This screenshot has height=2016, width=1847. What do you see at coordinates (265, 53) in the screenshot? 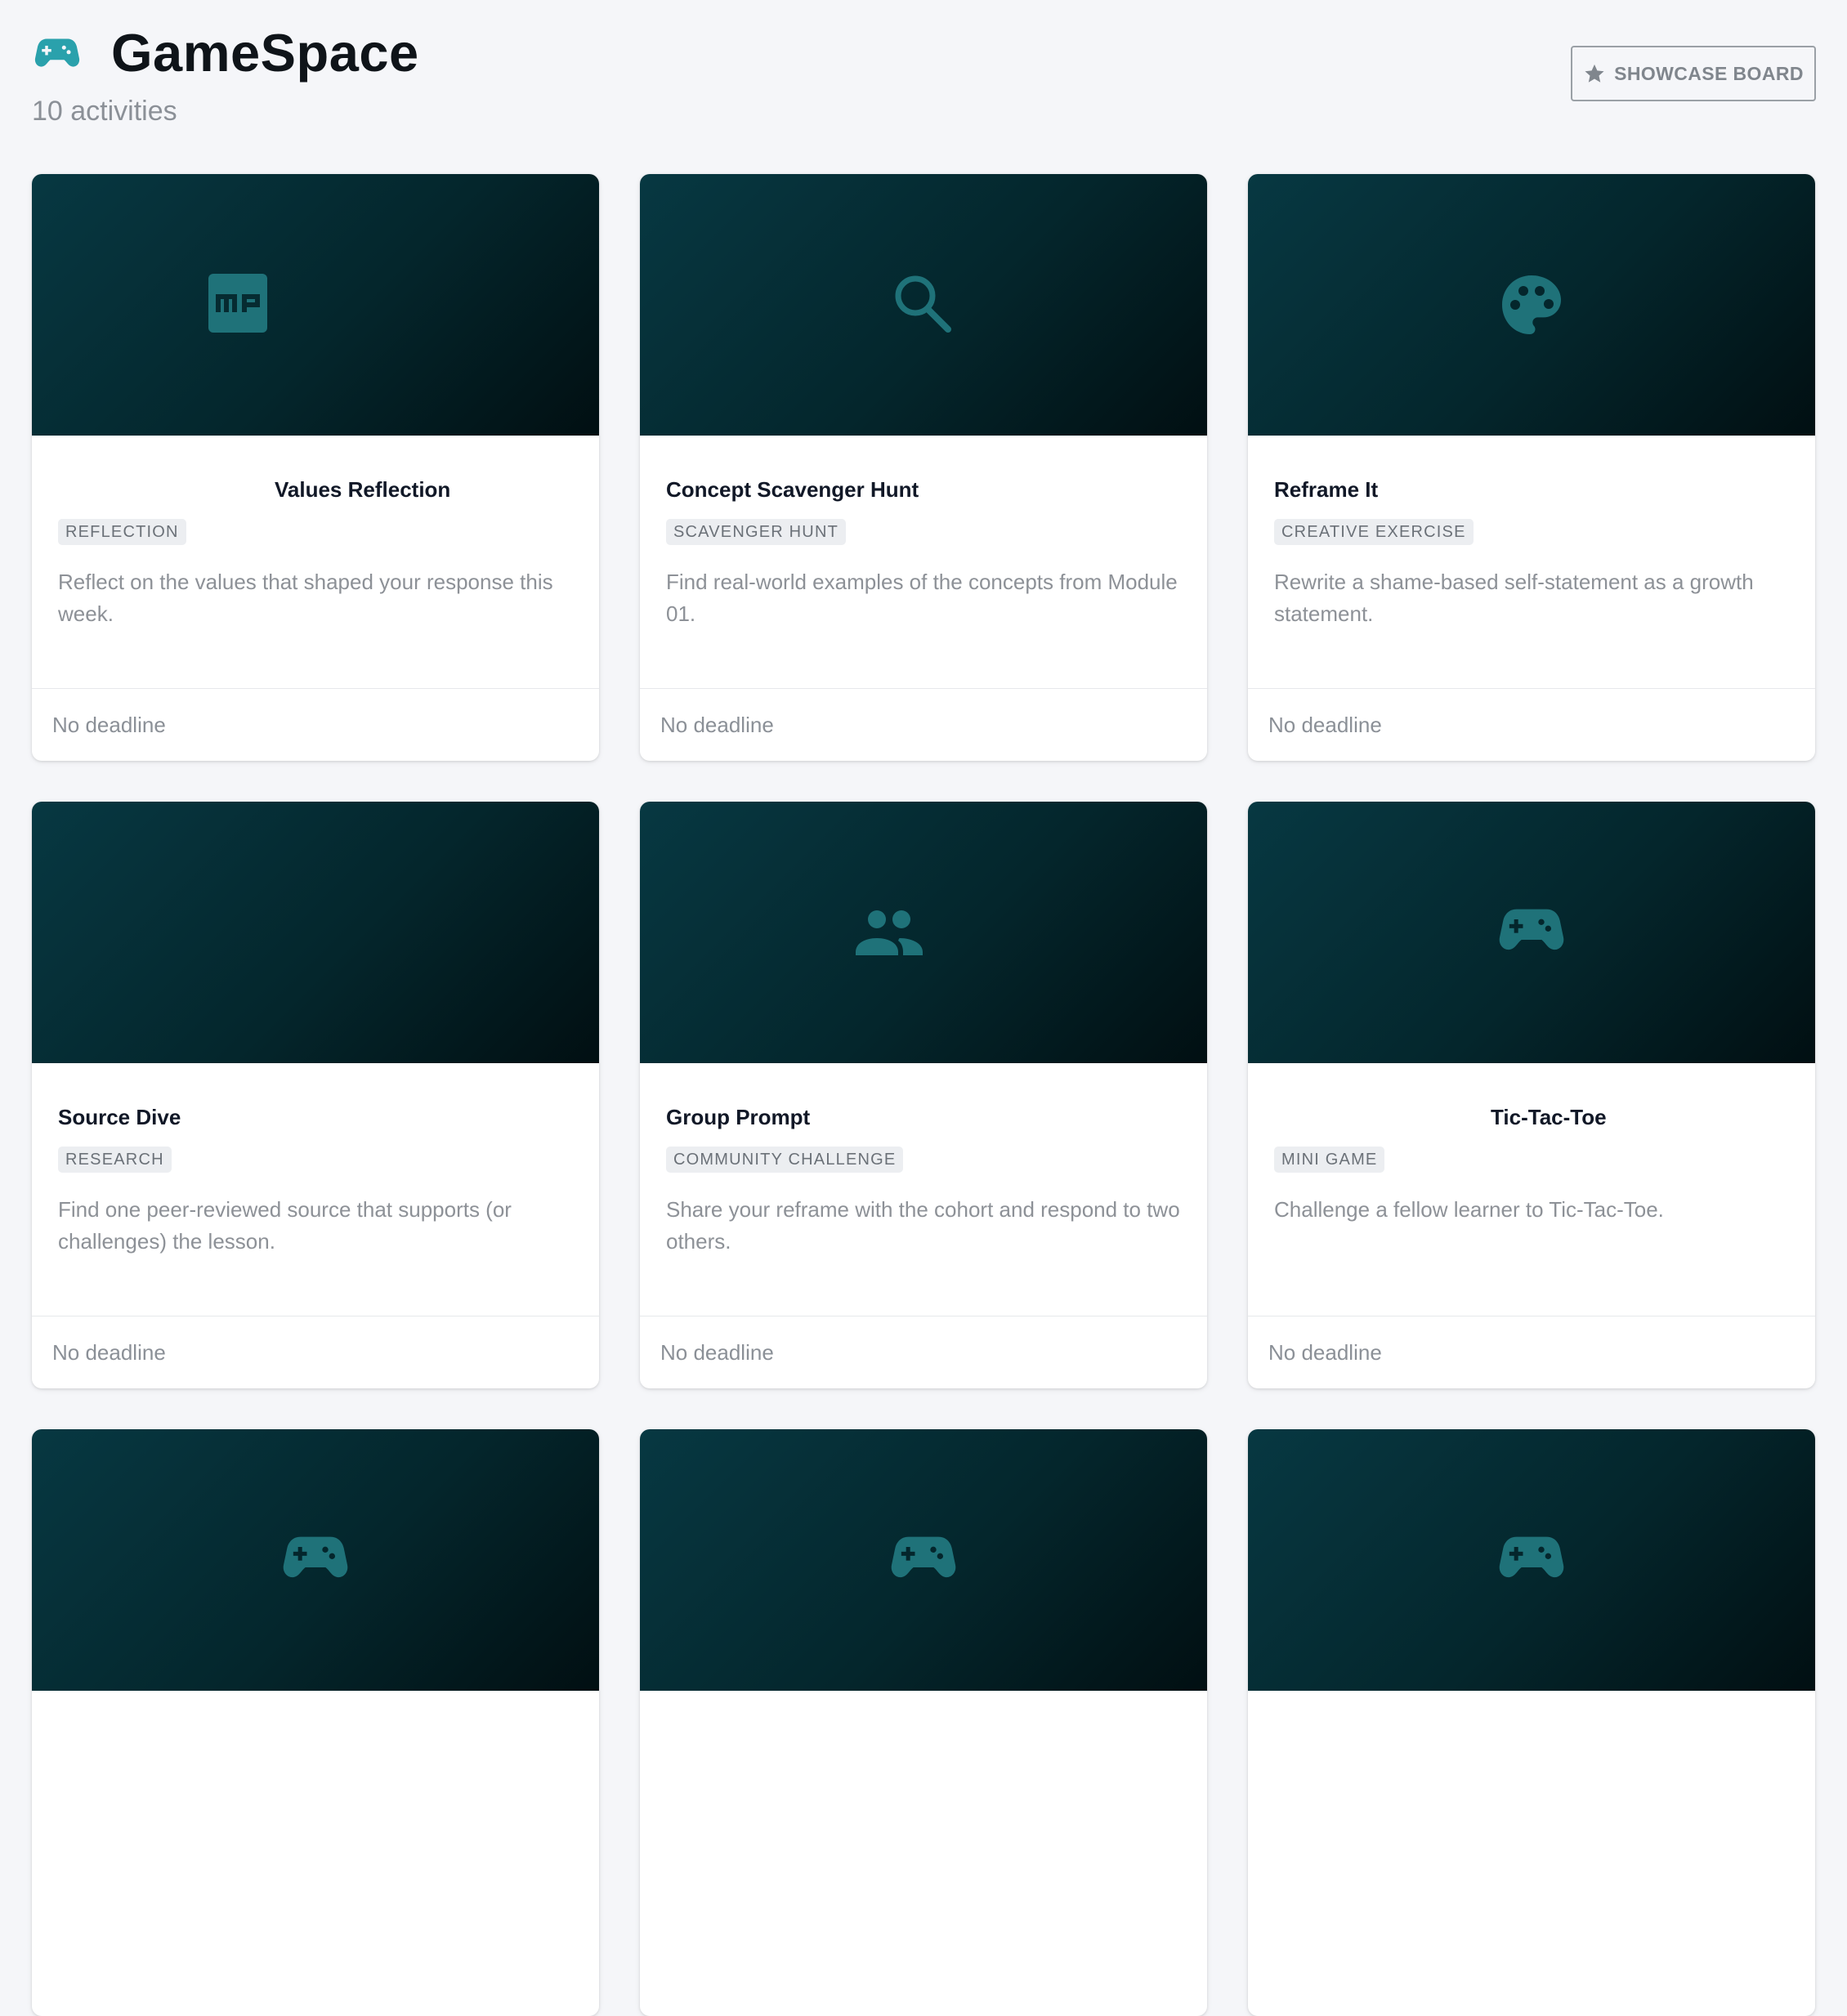
I see `page-title: GameSpace` at bounding box center [265, 53].